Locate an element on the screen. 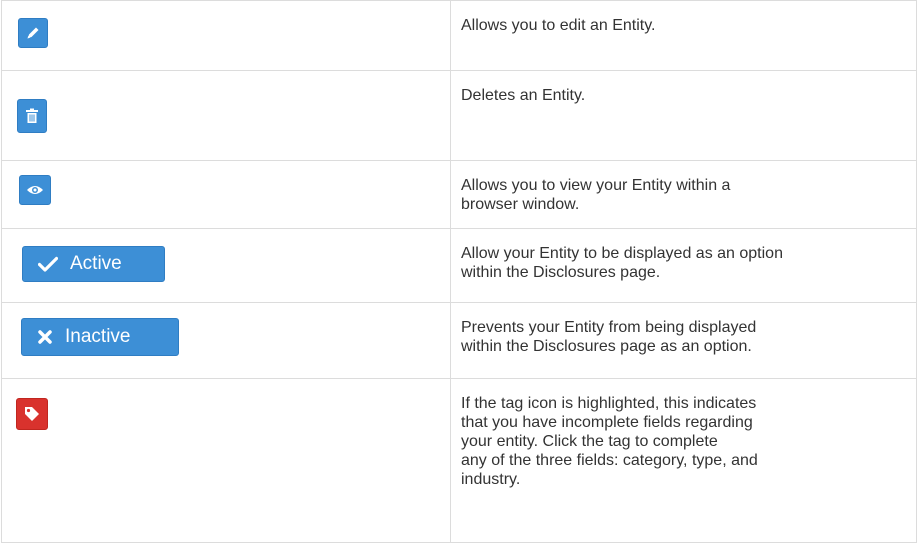 Image resolution: width=920 pixels, height=546 pixels. check-icon is located at coordinates (48, 264).